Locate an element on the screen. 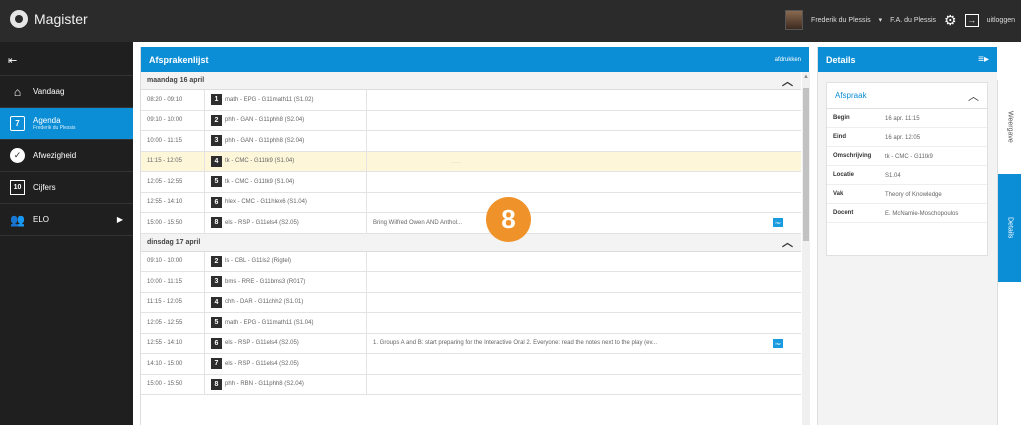 The height and width of the screenshot is (425, 1021). app-logo: Magister is located at coordinates (49, 19).